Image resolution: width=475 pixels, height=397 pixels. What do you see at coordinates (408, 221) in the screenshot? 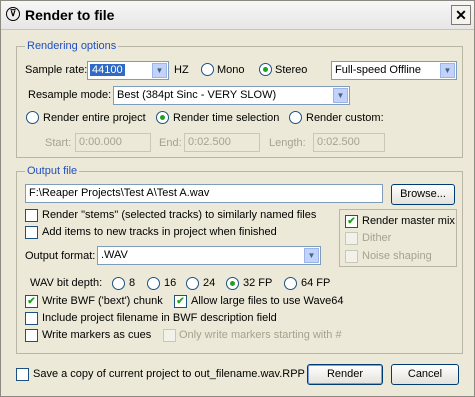
I see `render-master-label: Render master mix` at bounding box center [408, 221].